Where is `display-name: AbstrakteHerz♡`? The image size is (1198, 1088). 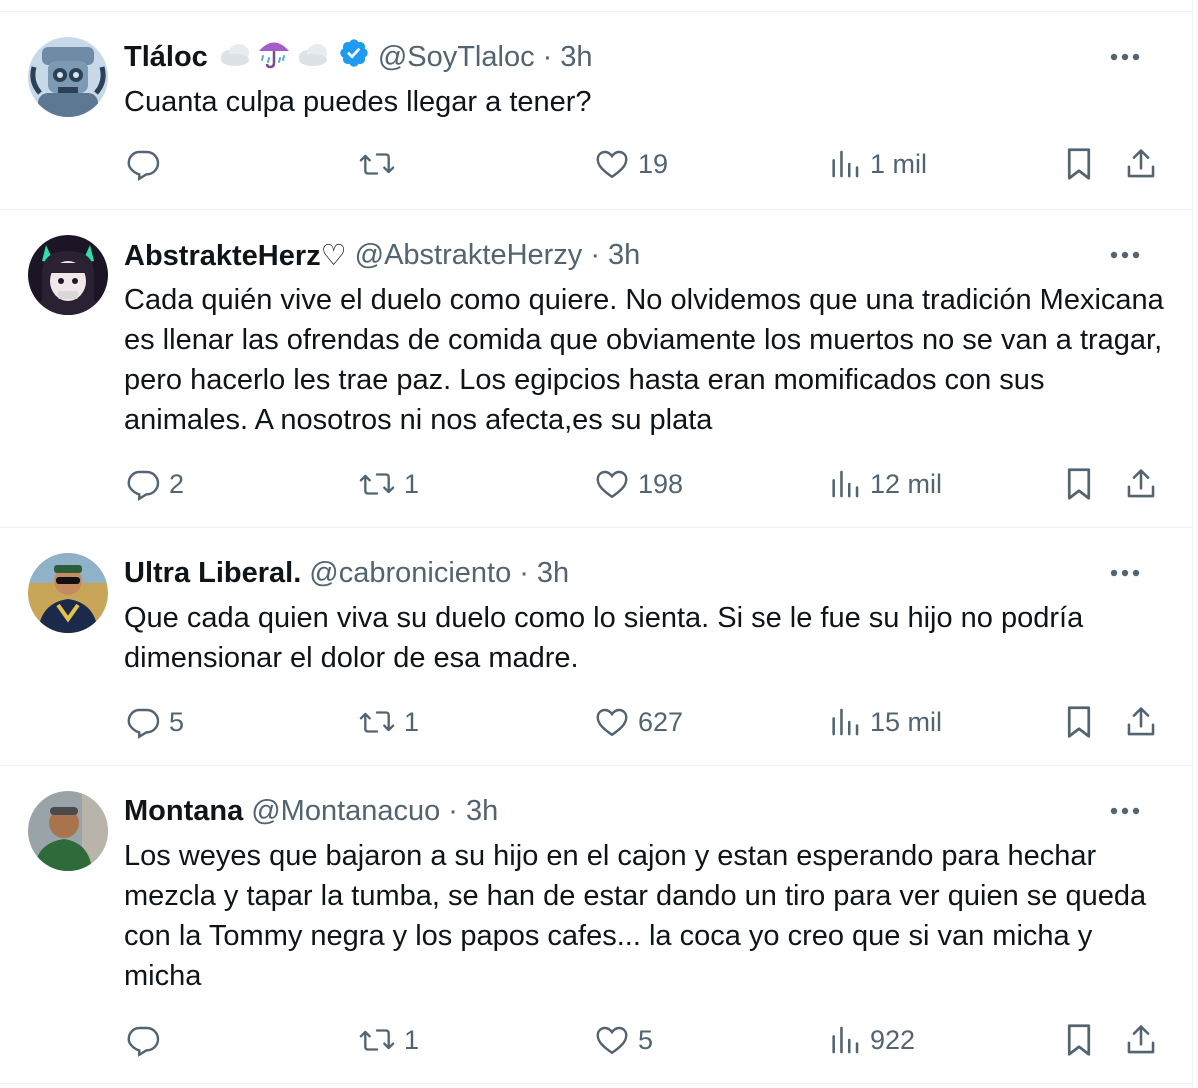 display-name: AbstrakteHerz♡ is located at coordinates (235, 255).